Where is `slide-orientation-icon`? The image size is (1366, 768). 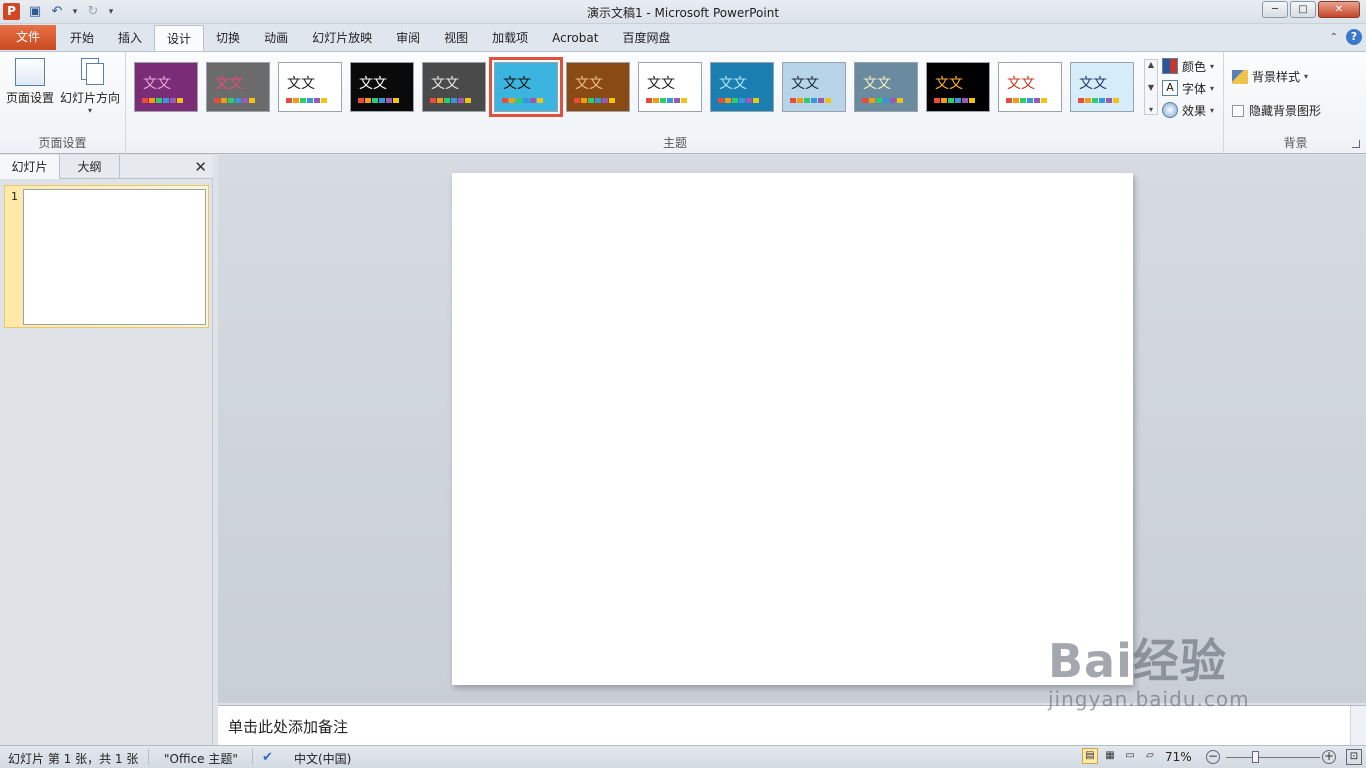
slide-orientation-icon is located at coordinates (90, 72).